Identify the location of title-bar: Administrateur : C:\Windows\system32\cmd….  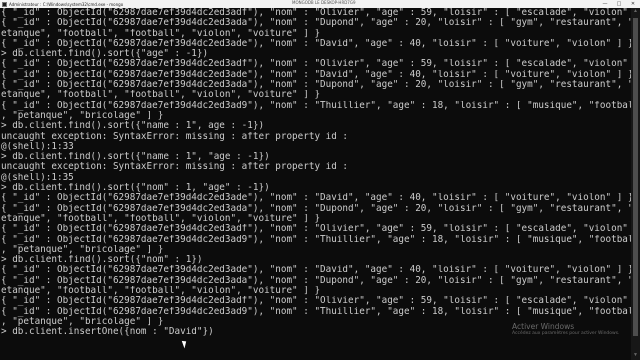
(320, 4).